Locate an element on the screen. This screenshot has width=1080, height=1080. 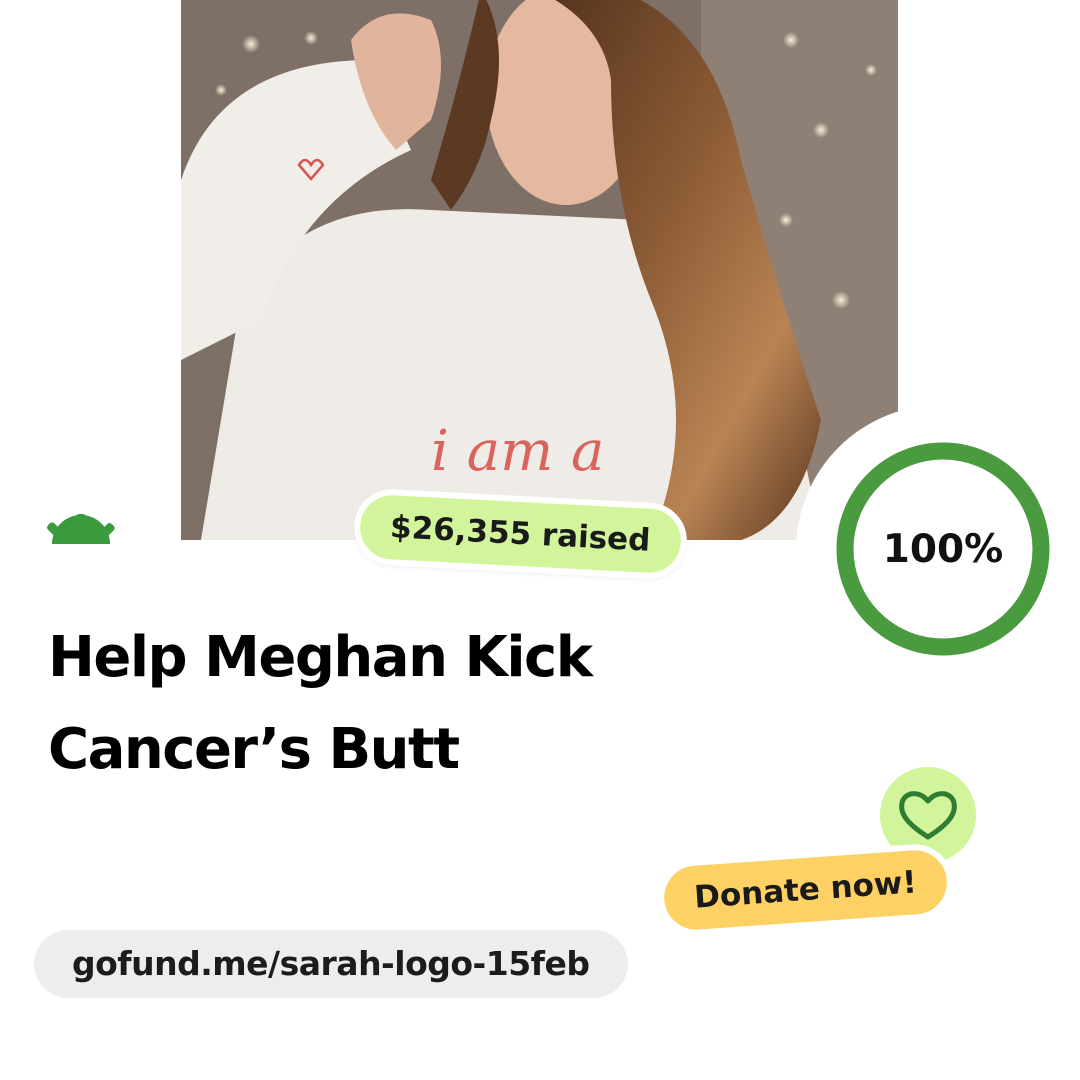
campaign-link: gofund.me/sarah-logo-15feb is located at coordinates (331, 964).